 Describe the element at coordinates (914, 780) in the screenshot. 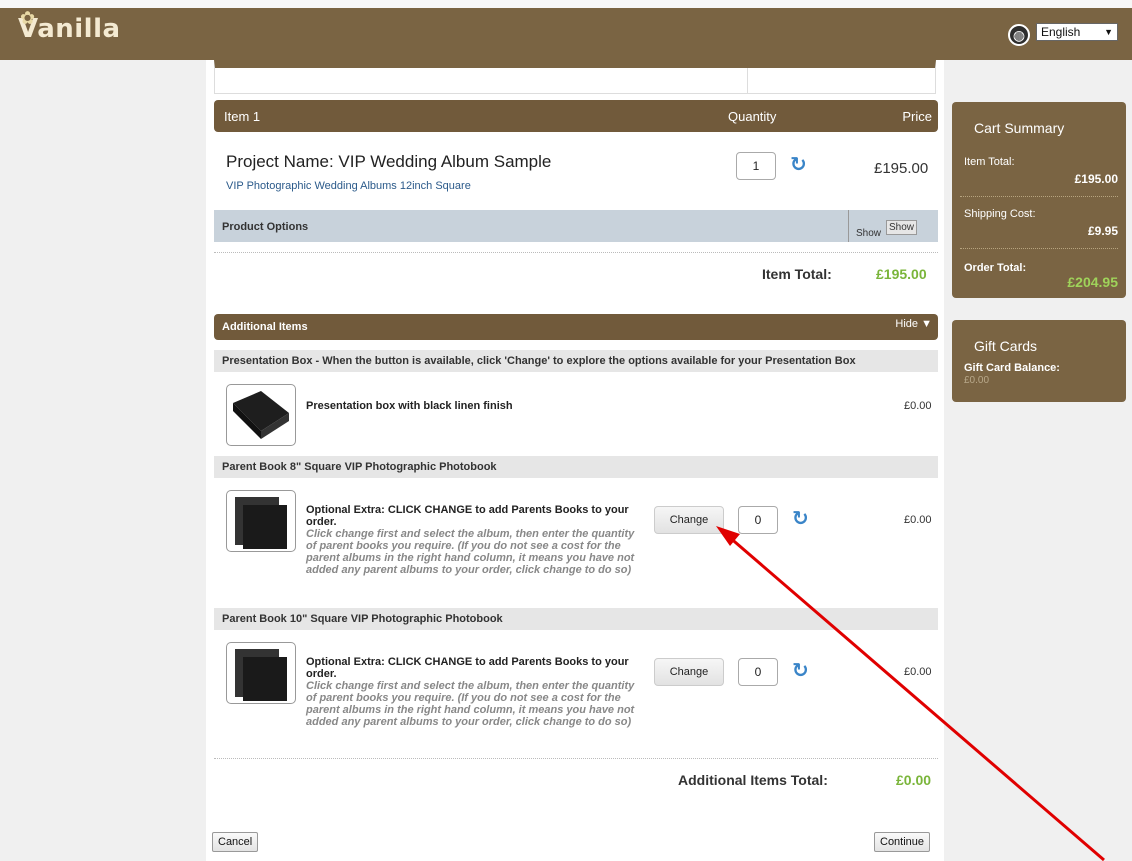

I see `additional-items-total-value: £0.00` at that location.